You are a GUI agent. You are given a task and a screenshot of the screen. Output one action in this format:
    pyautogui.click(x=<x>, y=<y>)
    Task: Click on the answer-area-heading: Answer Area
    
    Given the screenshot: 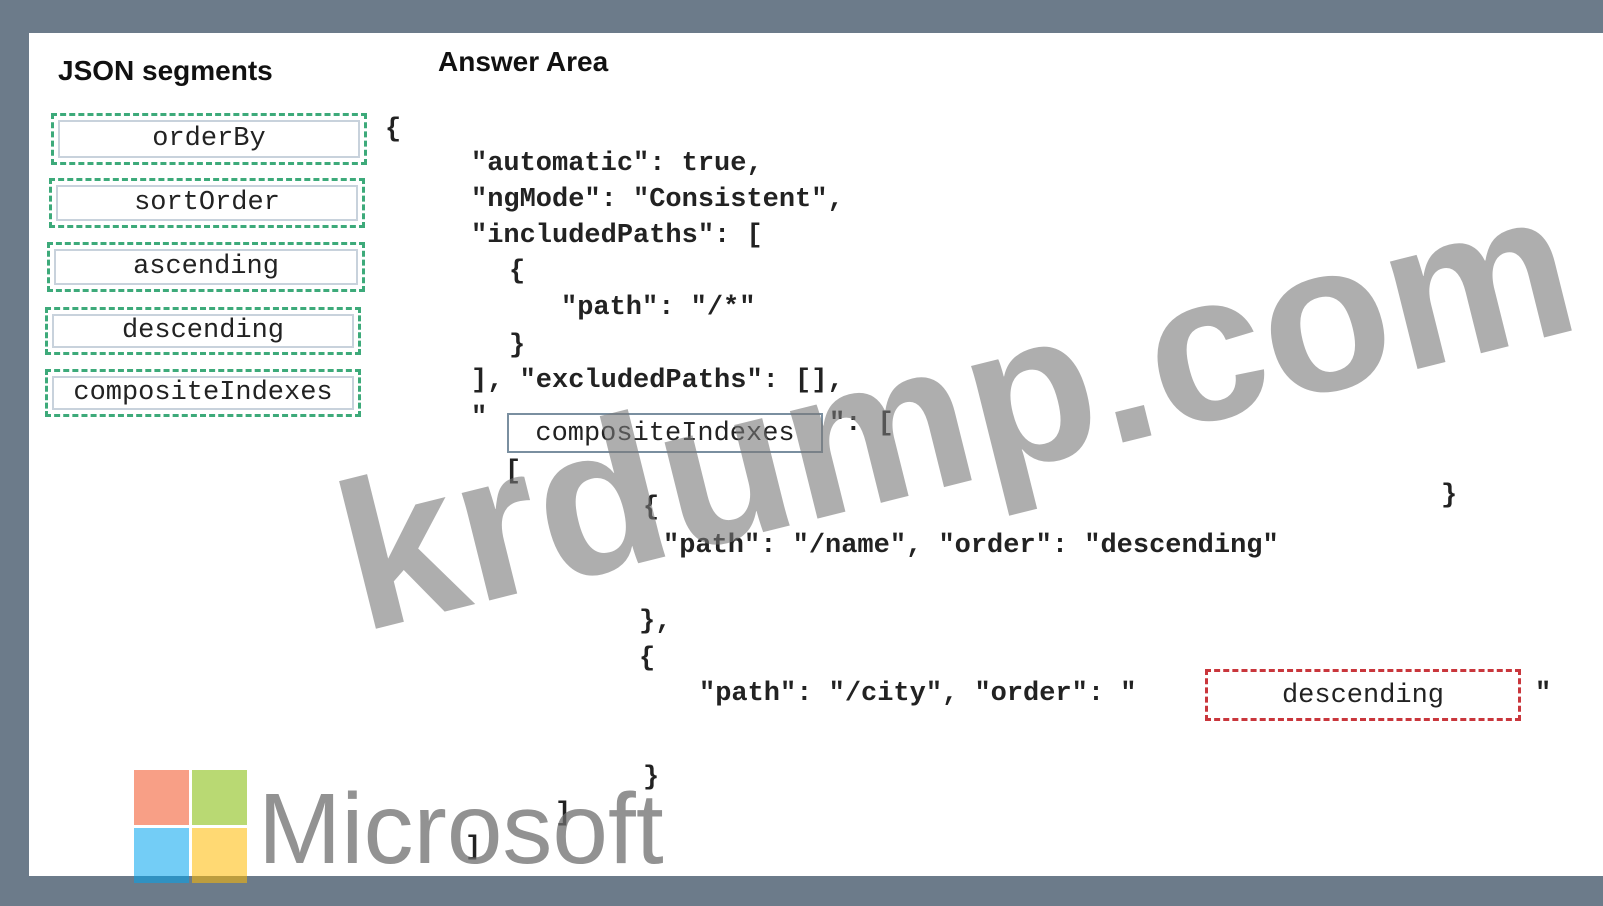 What is the action you would take?
    pyautogui.click(x=523, y=61)
    